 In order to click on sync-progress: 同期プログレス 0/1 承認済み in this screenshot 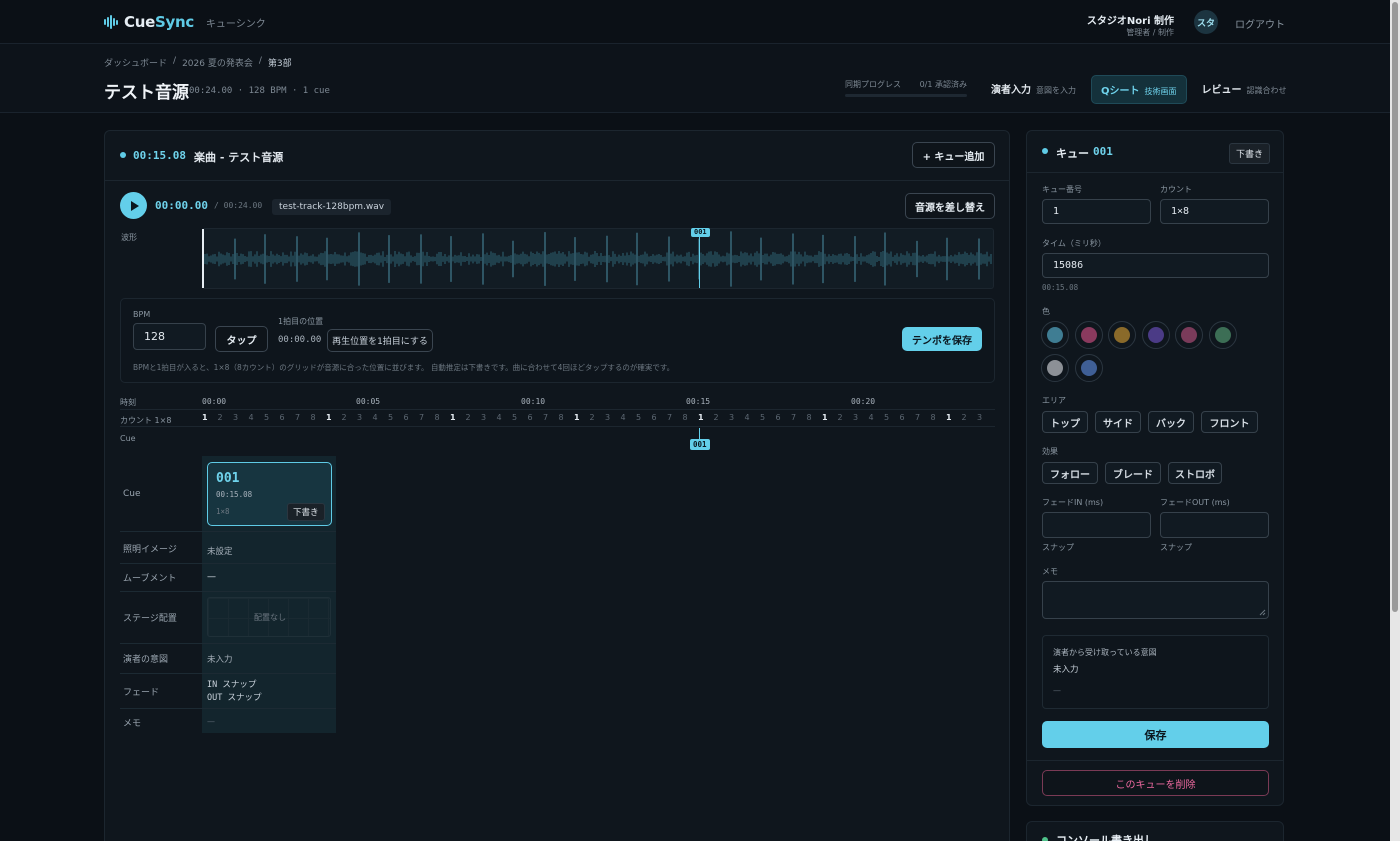, I will do `click(906, 88)`.